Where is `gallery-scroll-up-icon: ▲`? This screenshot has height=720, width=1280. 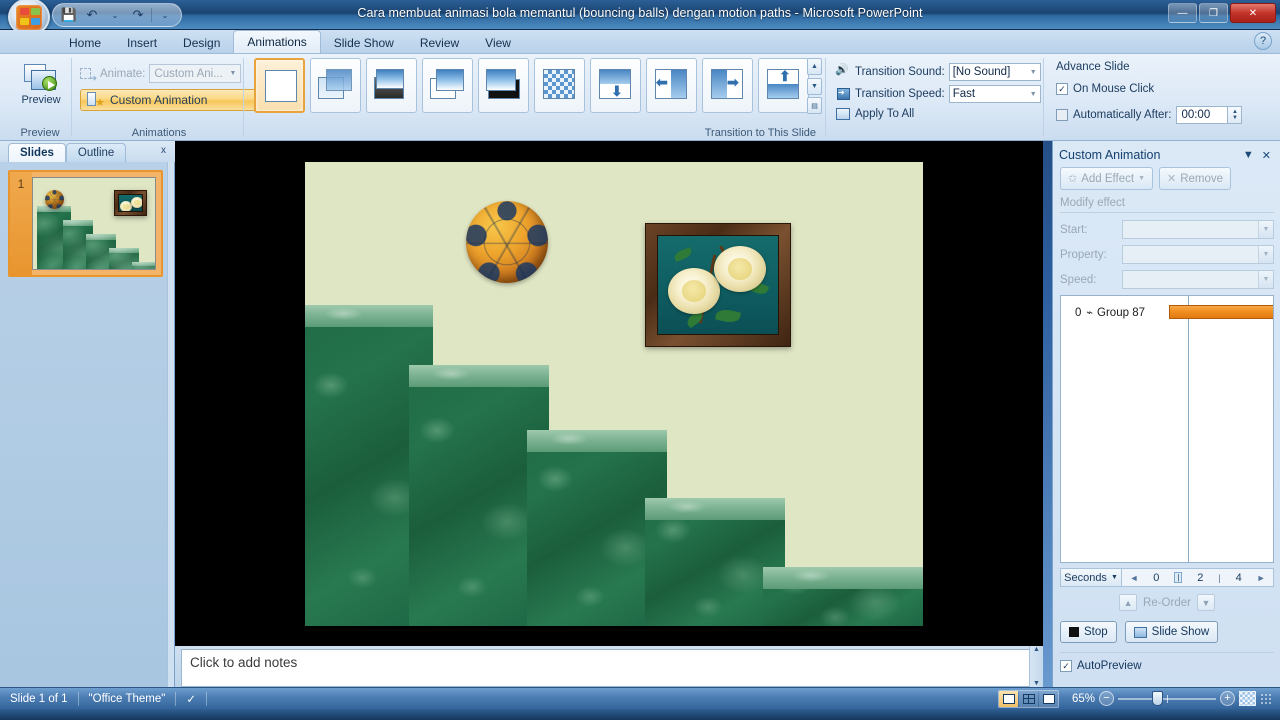
gallery-scroll-up-icon: ▲ is located at coordinates (814, 66).